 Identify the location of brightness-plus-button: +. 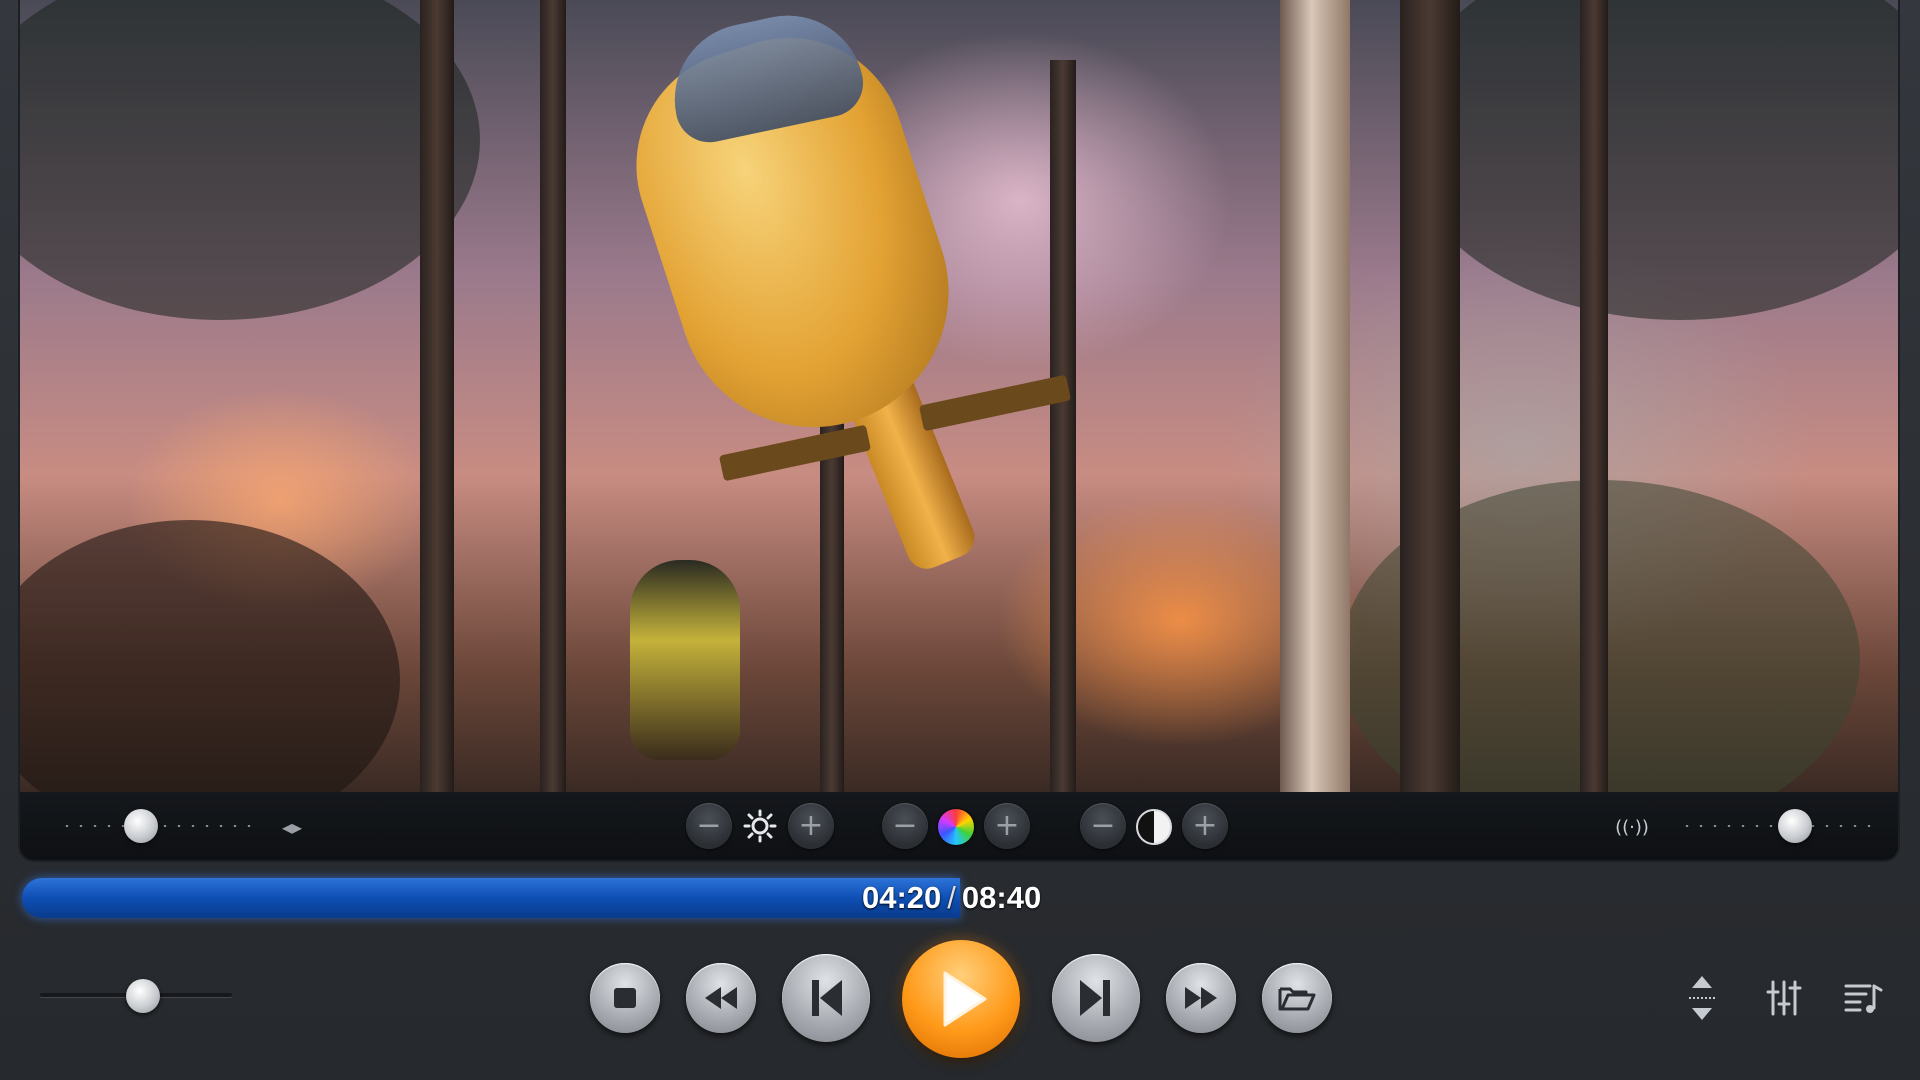
(811, 826).